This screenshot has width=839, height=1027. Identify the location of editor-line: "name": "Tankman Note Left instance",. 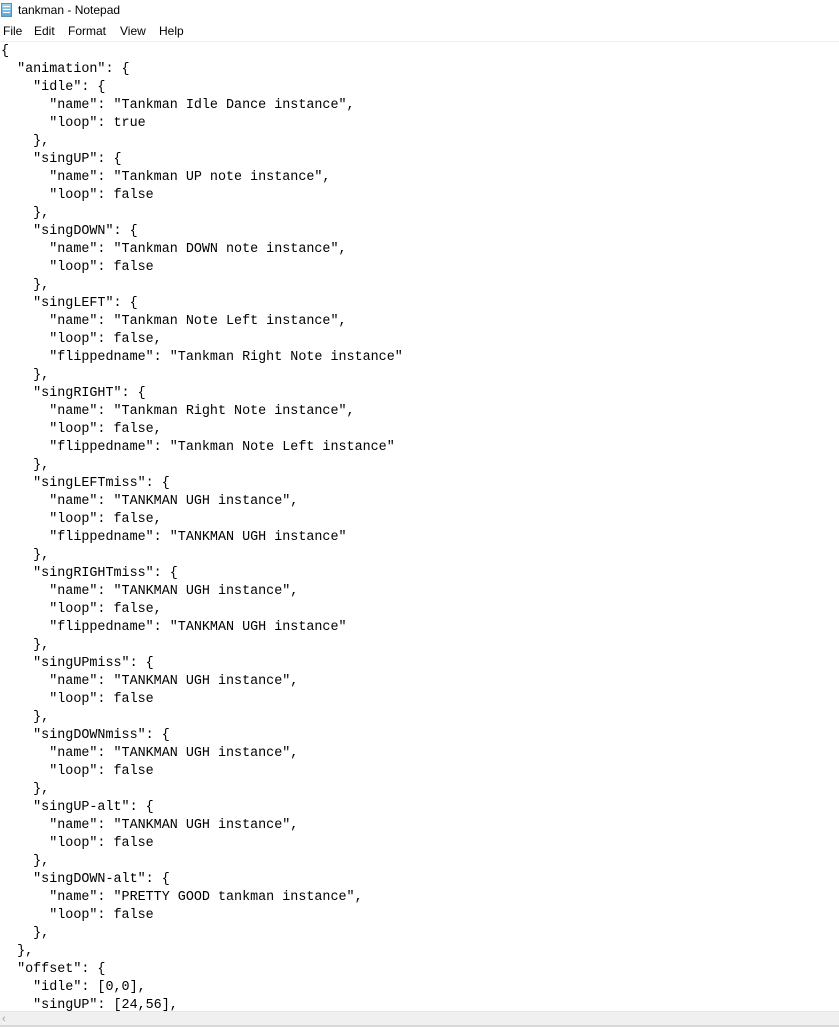
(202, 322).